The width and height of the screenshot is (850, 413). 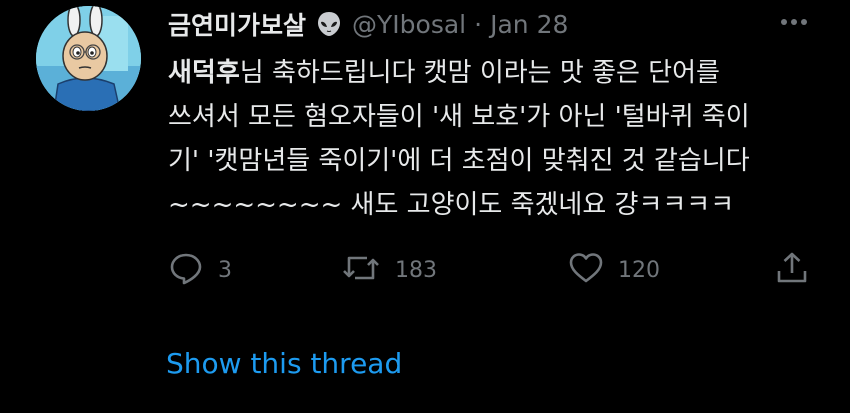 What do you see at coordinates (614, 270) in the screenshot?
I see `like-button: 120` at bounding box center [614, 270].